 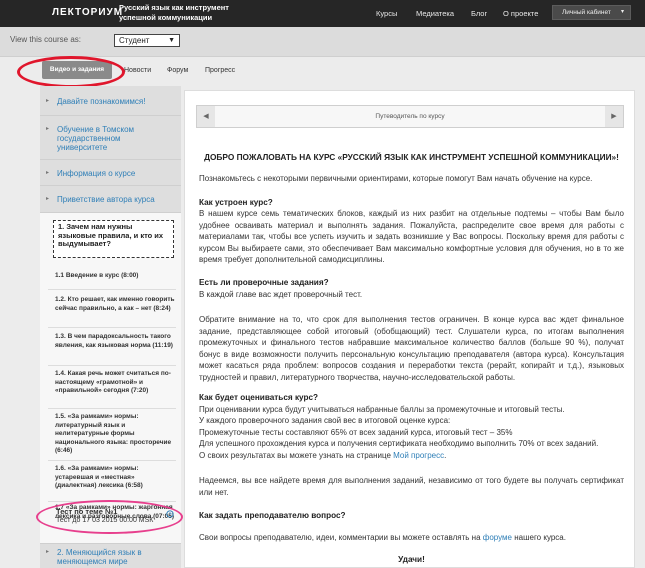 I want to click on nav-link-about: О проекте, so click(x=520, y=13).